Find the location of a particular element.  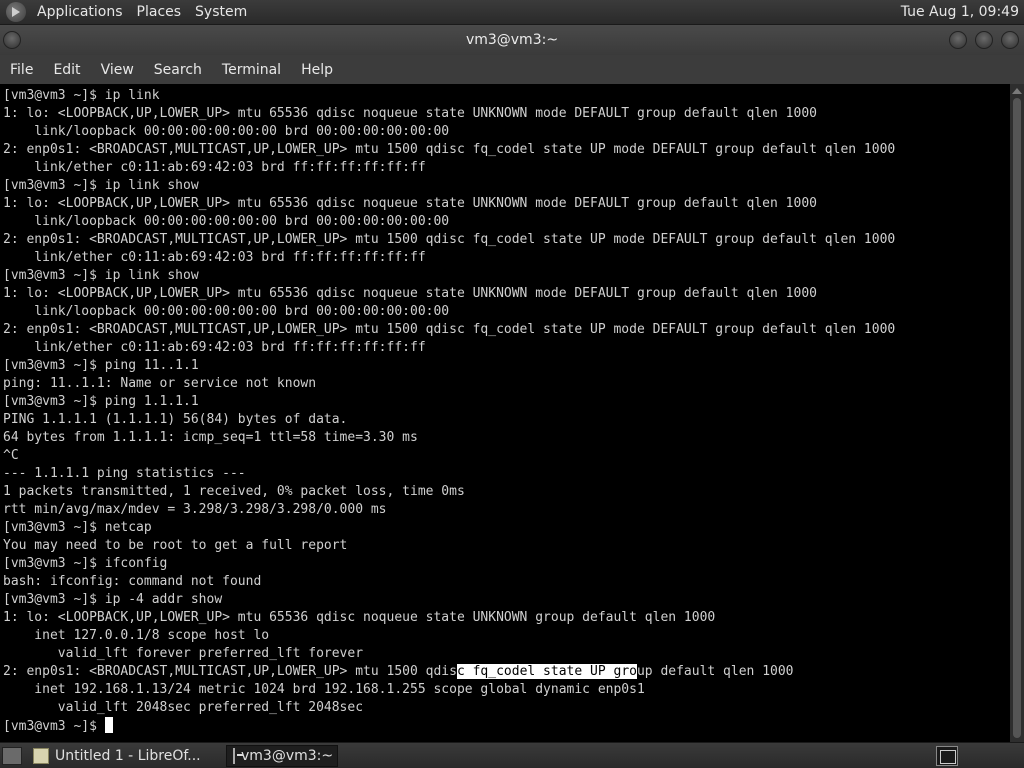

top-panel-menu: Applications Places System is located at coordinates (142, 12).